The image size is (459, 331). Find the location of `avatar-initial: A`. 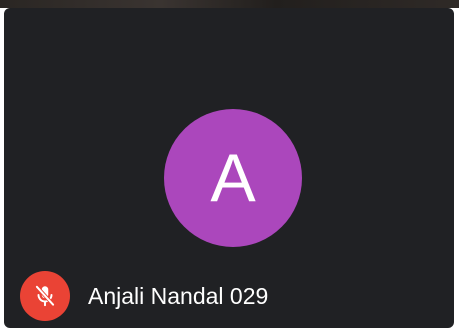

avatar-initial: A is located at coordinates (233, 178).